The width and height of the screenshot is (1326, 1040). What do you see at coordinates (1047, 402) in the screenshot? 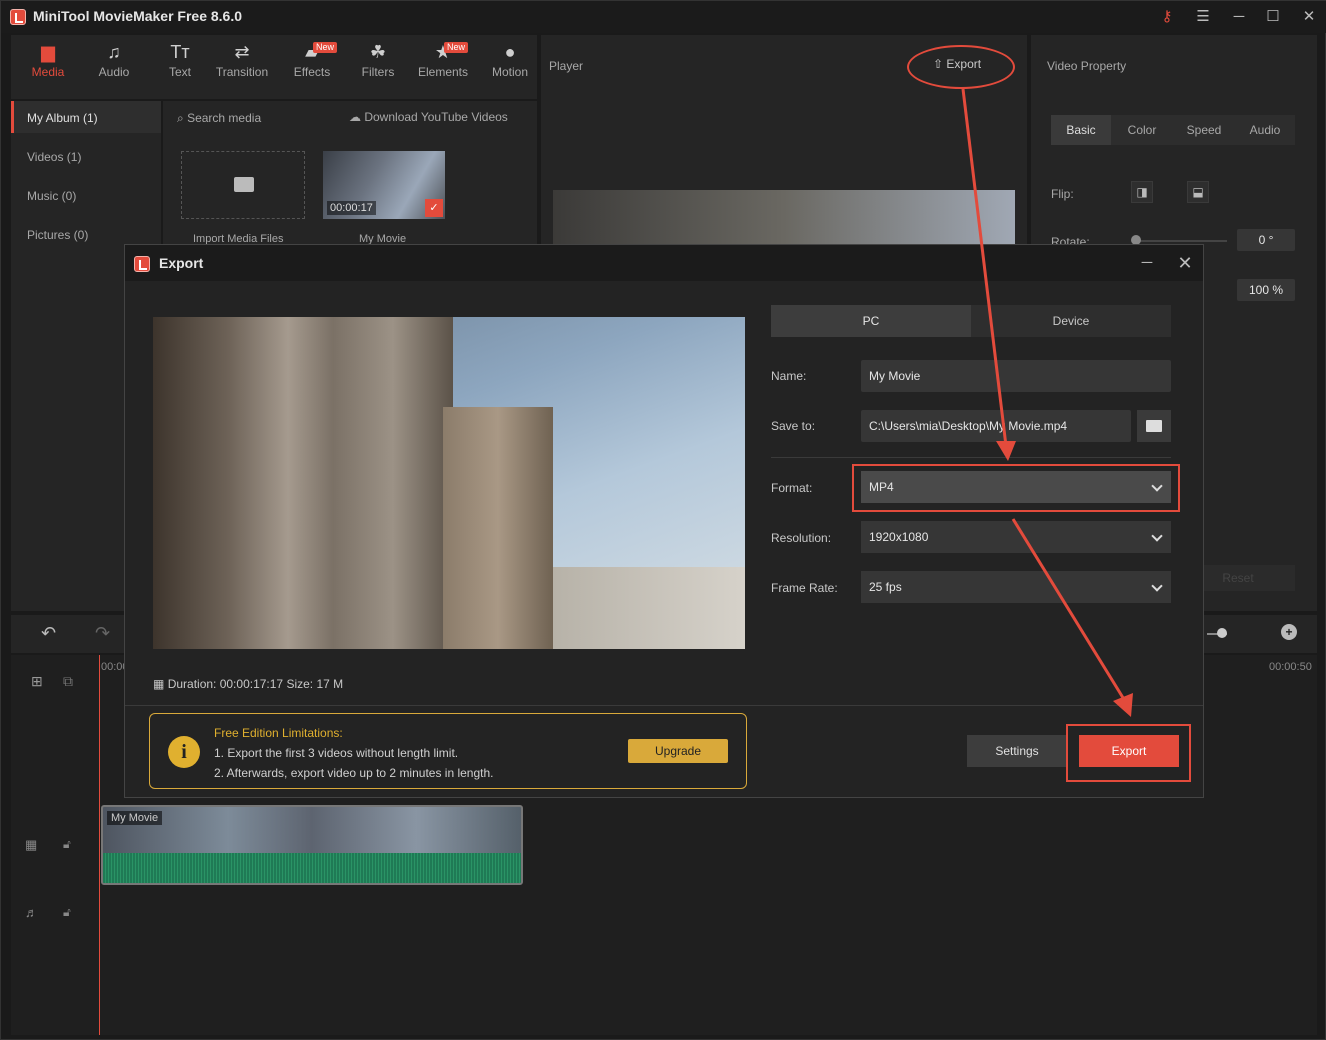
I see `annotation-arrows` at bounding box center [1047, 402].